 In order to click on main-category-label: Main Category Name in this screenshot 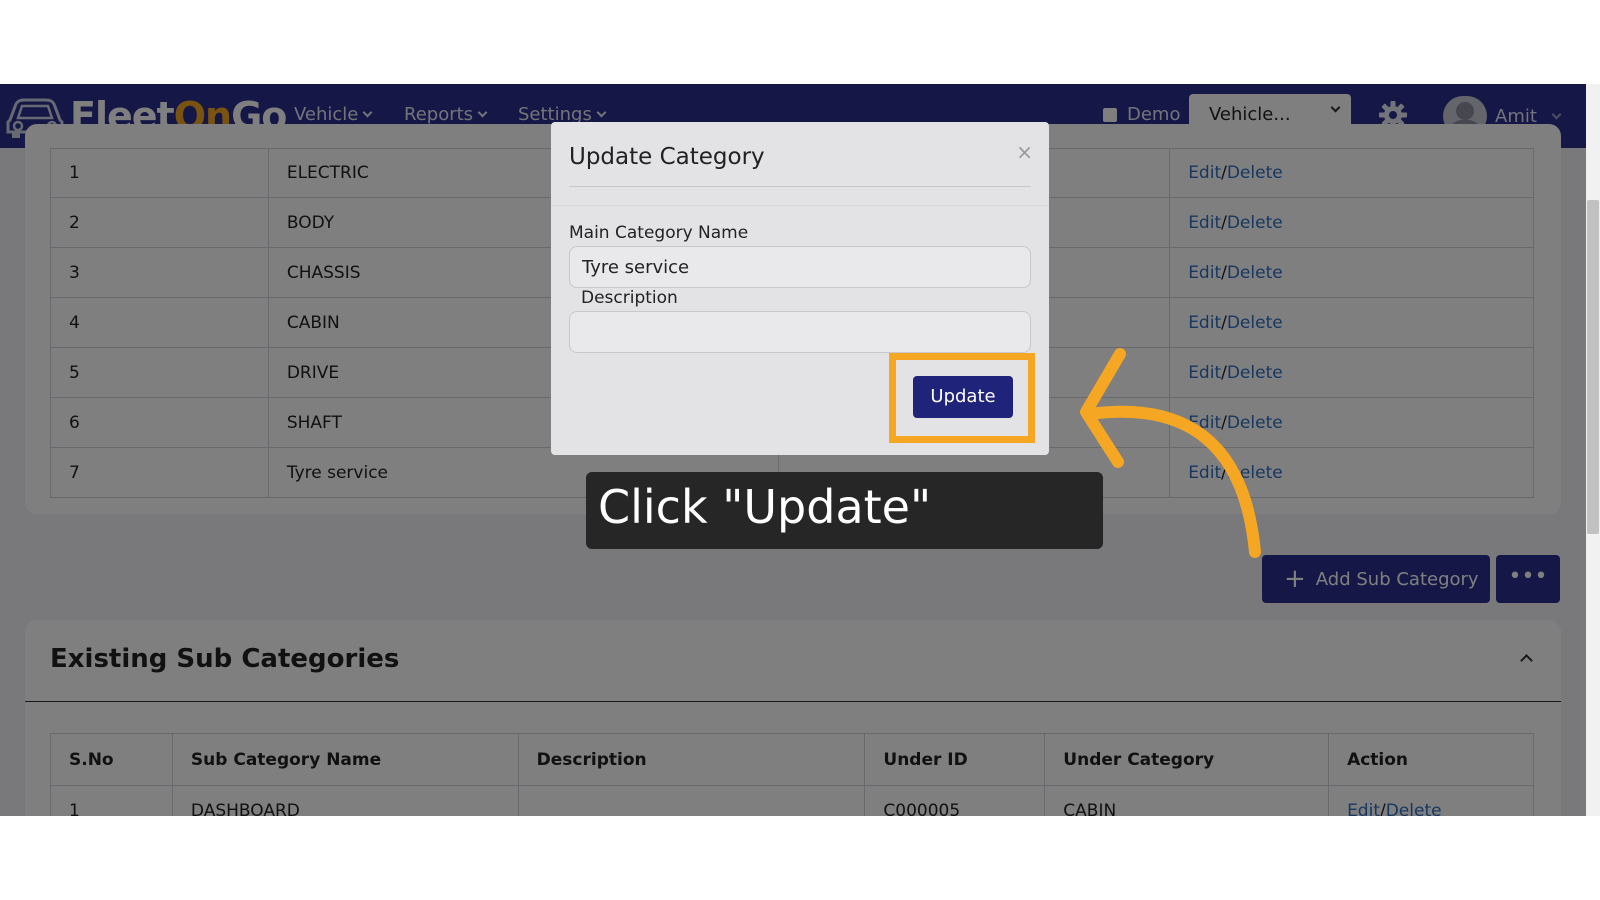, I will do `click(659, 233)`.